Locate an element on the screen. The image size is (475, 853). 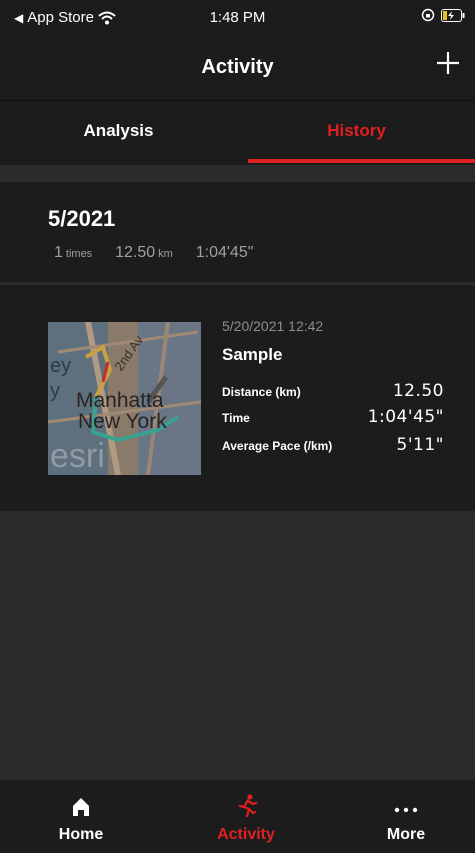
pace-label: Average Pace (/km) is located at coordinates (277, 446).